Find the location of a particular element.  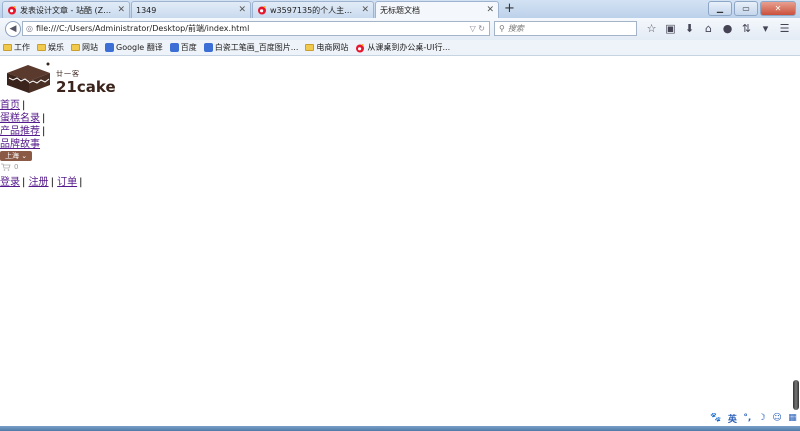

bookmark-label: 电商网站 is located at coordinates (332, 47).